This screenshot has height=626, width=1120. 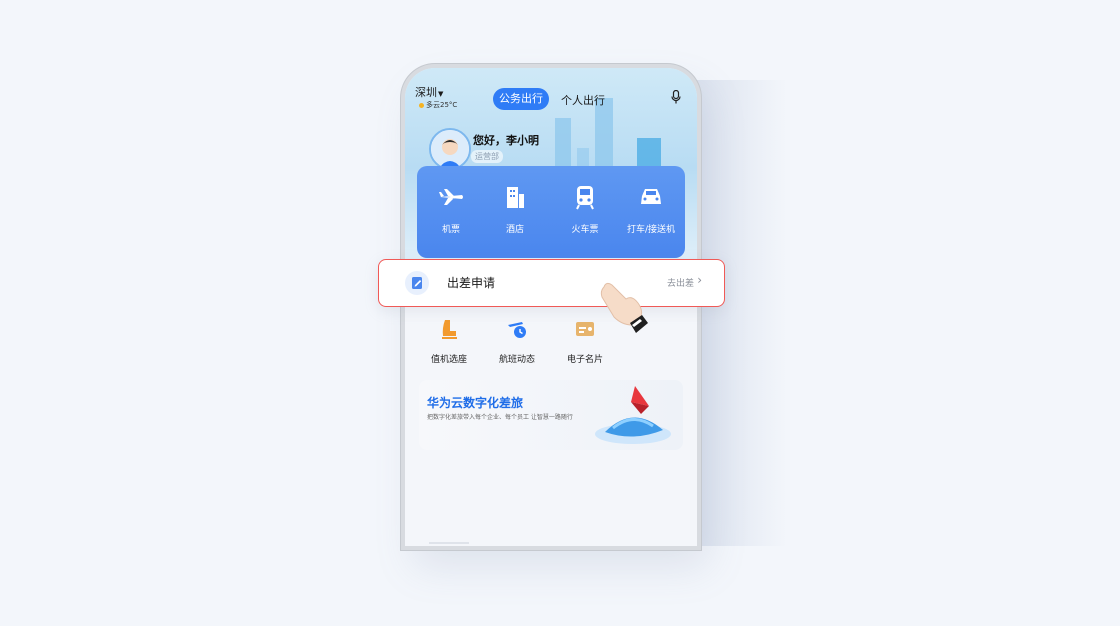 What do you see at coordinates (551, 212) in the screenshot?
I see `service-card: 机票 酒店 火车票 打车/接送机` at bounding box center [551, 212].